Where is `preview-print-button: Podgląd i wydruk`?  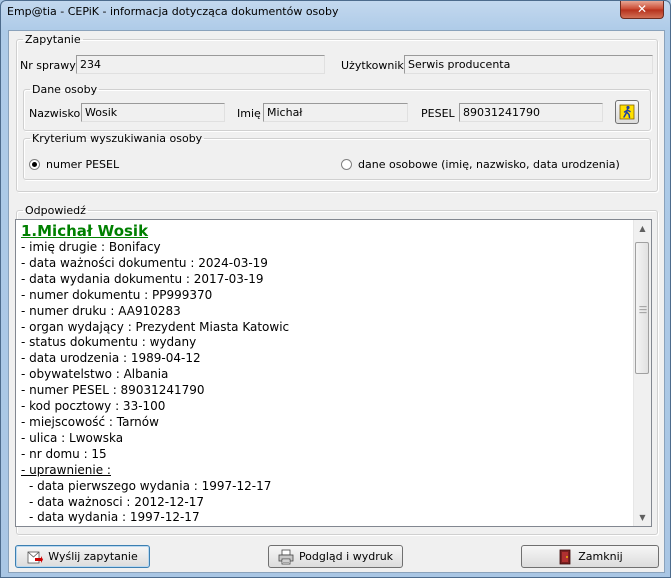
preview-print-button: Podgląd i wydruk is located at coordinates (335, 556).